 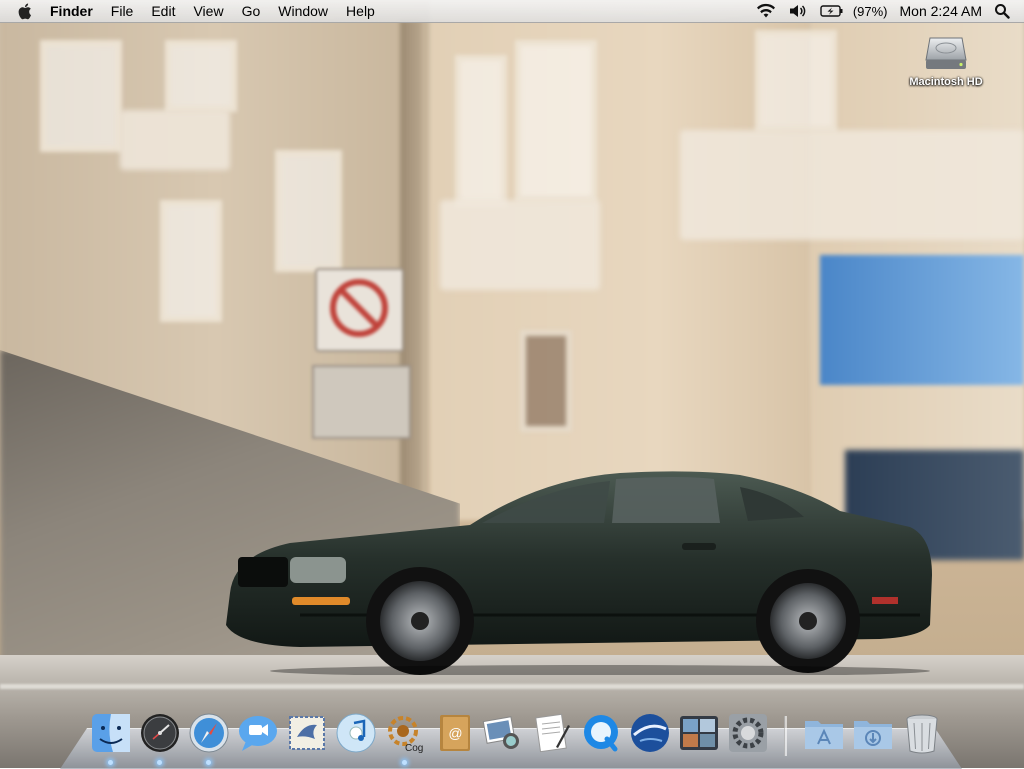 I want to click on menu-extras: (97%) Mon 2:24 AM, so click(x=887, y=11).